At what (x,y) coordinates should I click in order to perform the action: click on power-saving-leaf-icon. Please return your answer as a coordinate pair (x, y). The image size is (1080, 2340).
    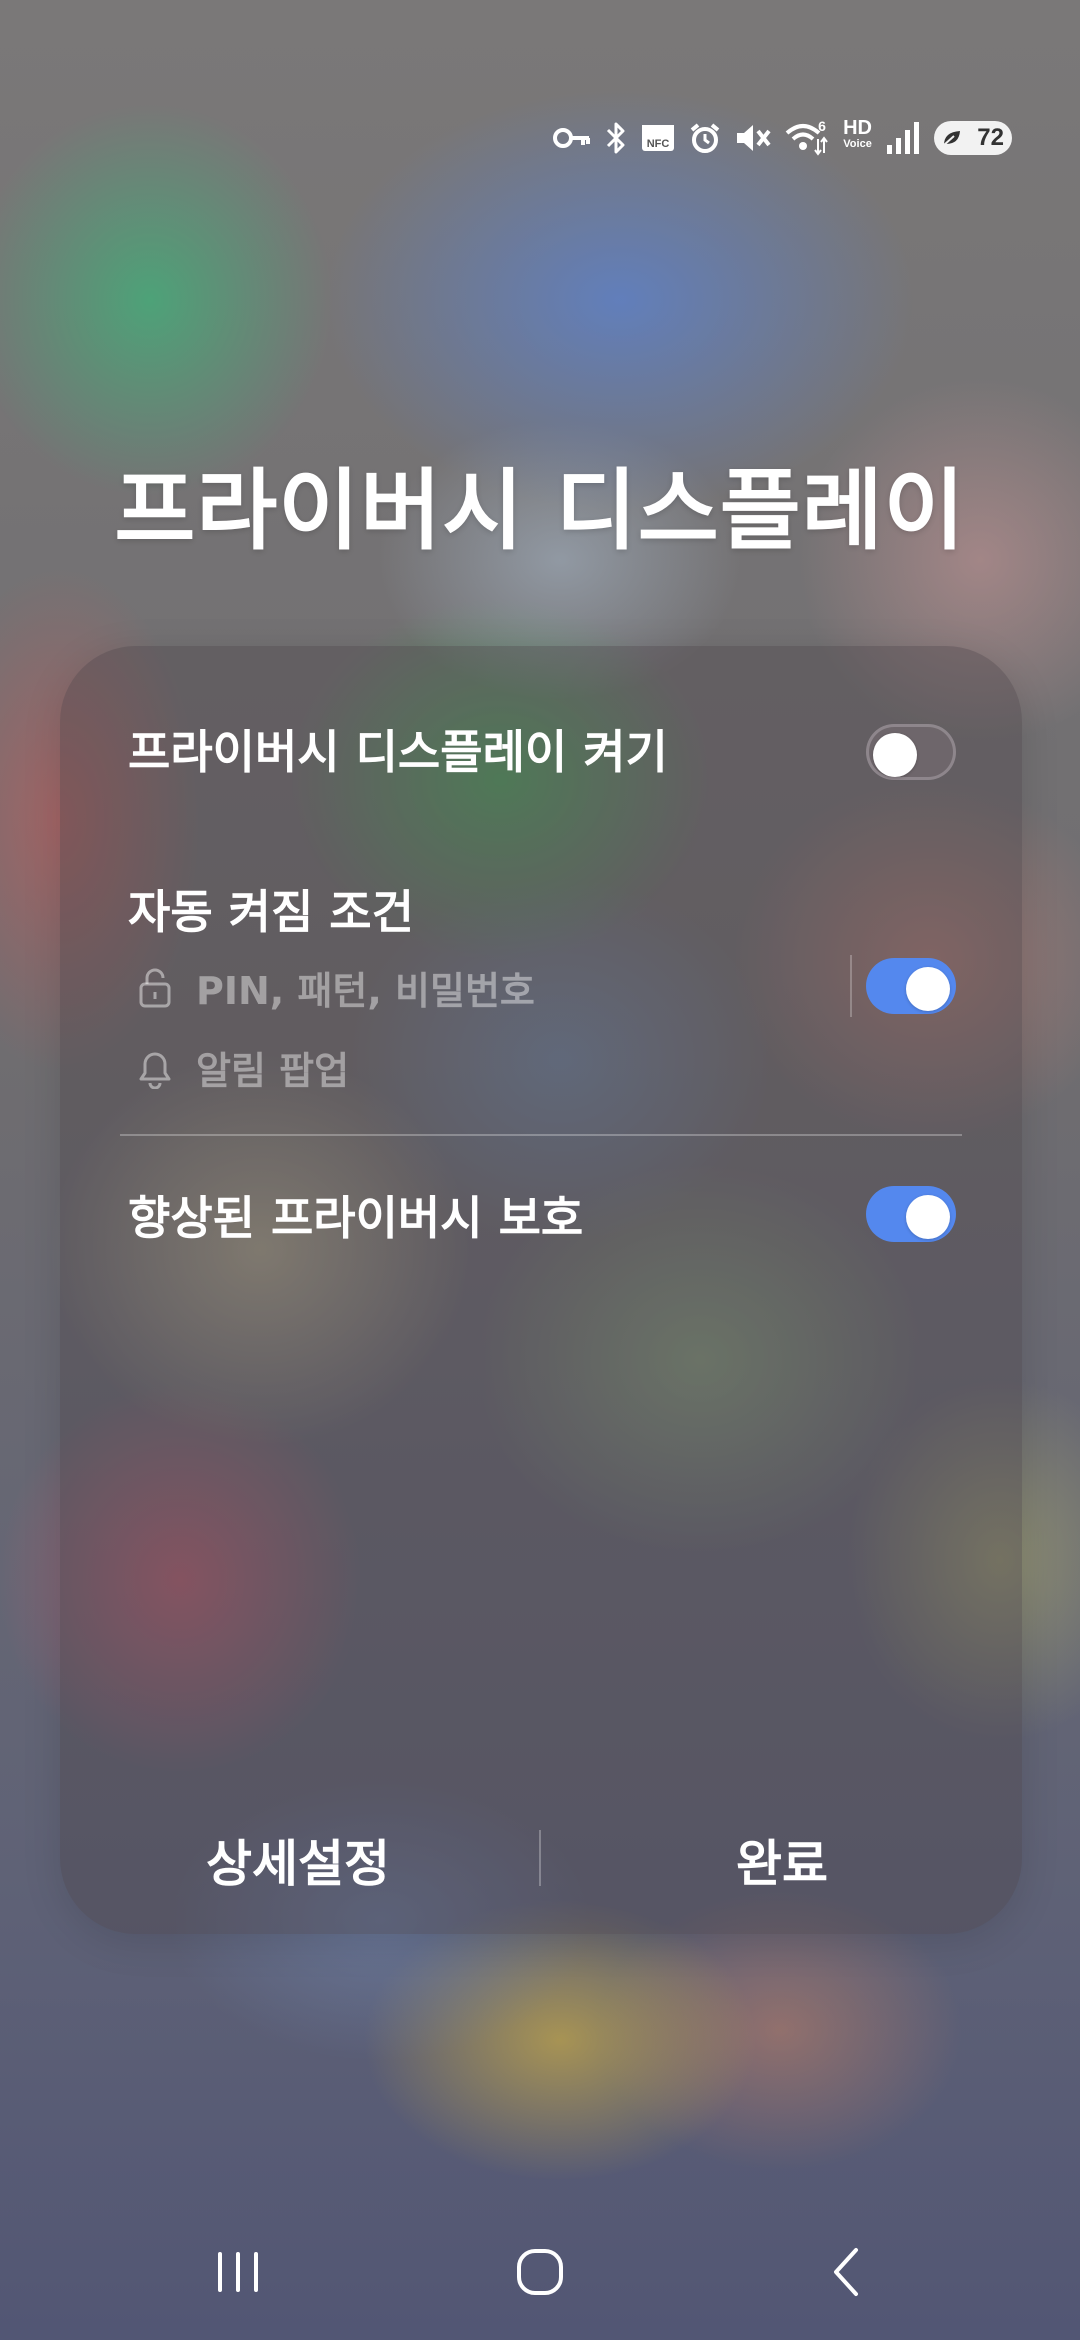
    Looking at the image, I should click on (951, 138).